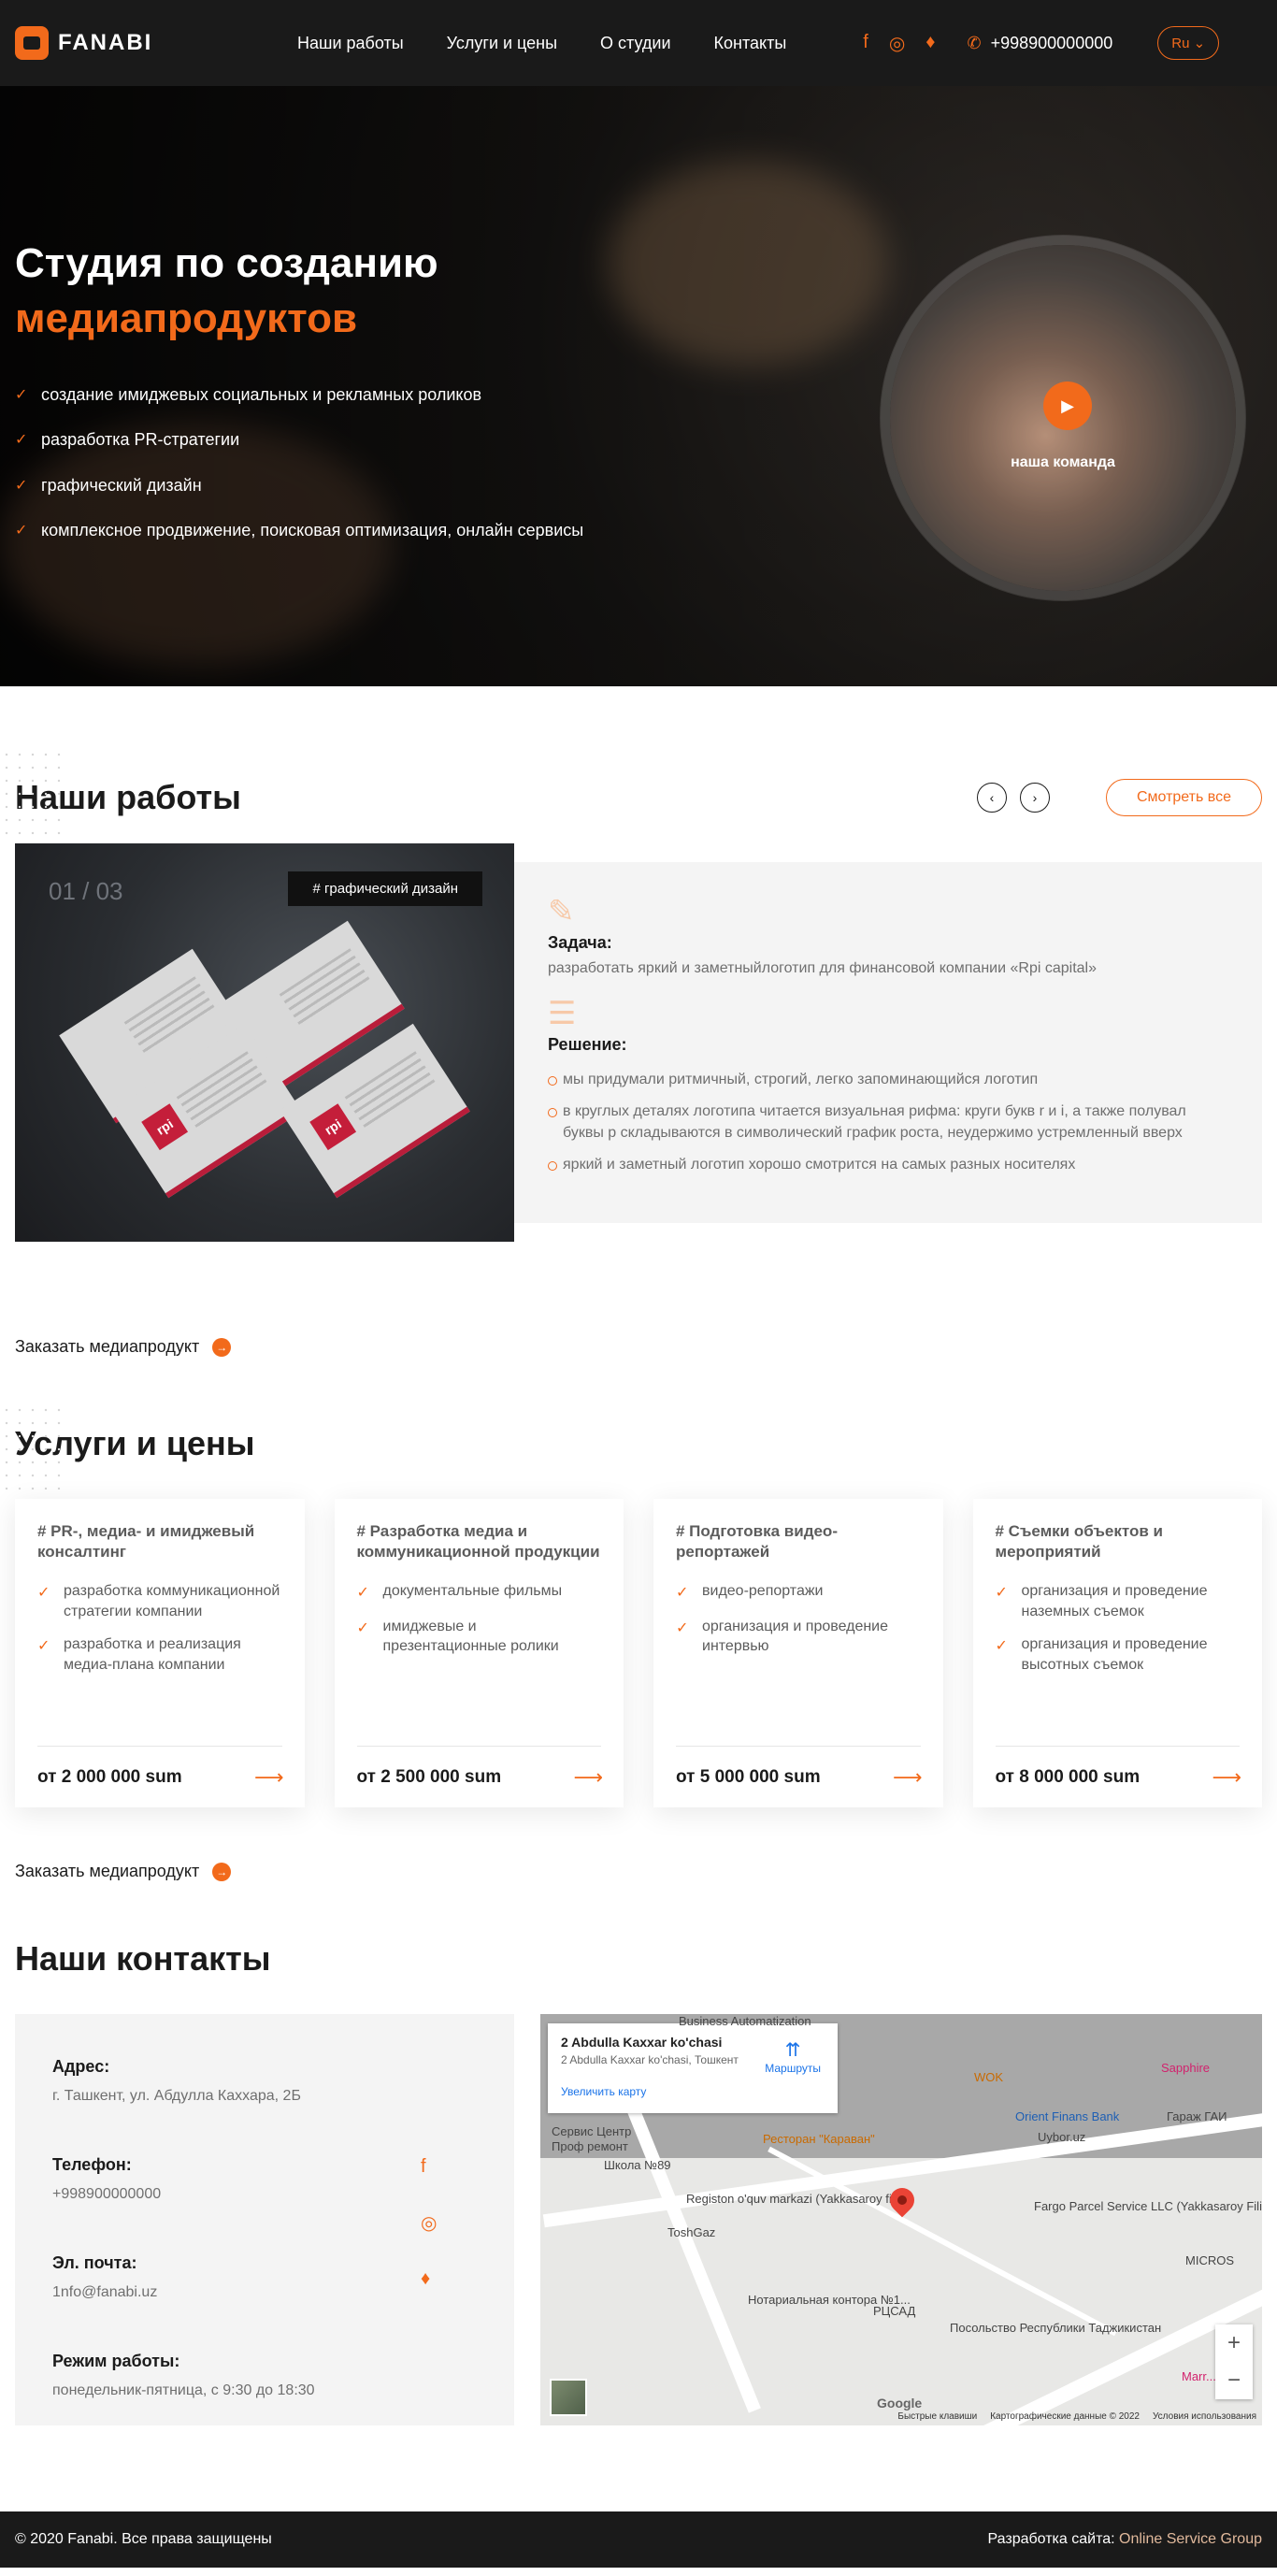 This screenshot has width=1277, height=2576. What do you see at coordinates (757, 1542) in the screenshot?
I see `service-title: # Подготовка видео-репортажей` at bounding box center [757, 1542].